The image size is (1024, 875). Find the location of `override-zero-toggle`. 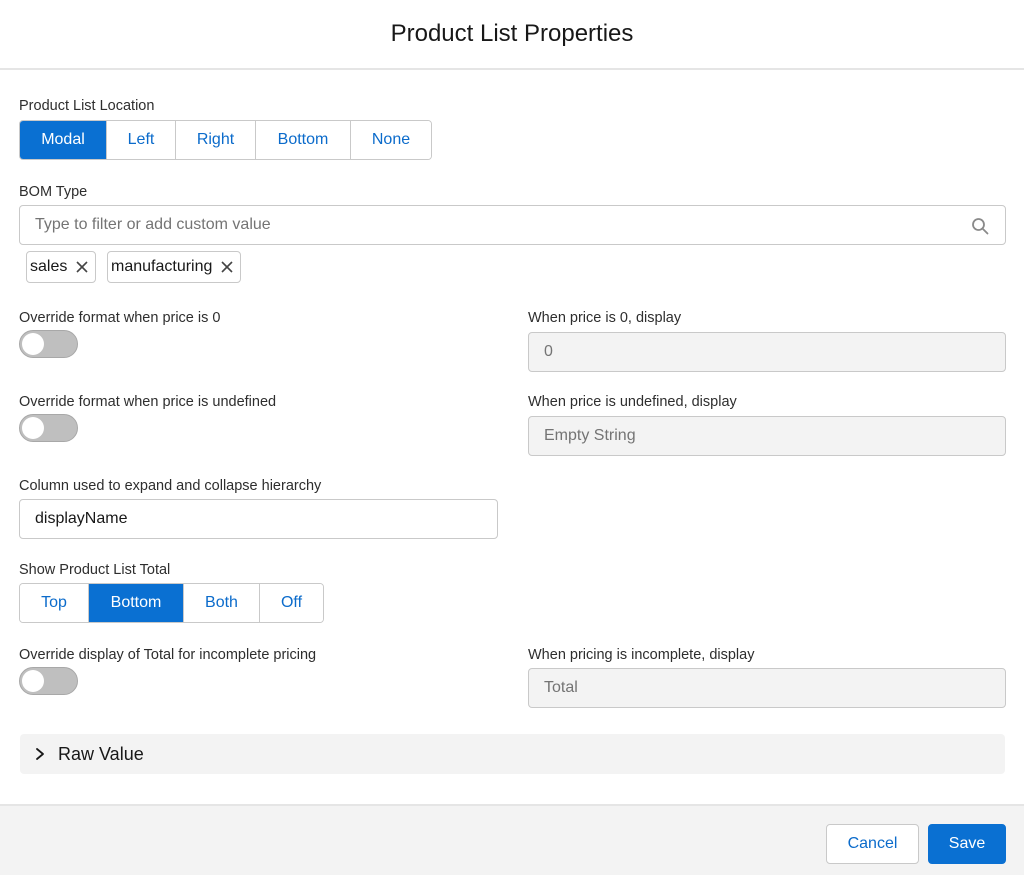

override-zero-toggle is located at coordinates (48, 344).